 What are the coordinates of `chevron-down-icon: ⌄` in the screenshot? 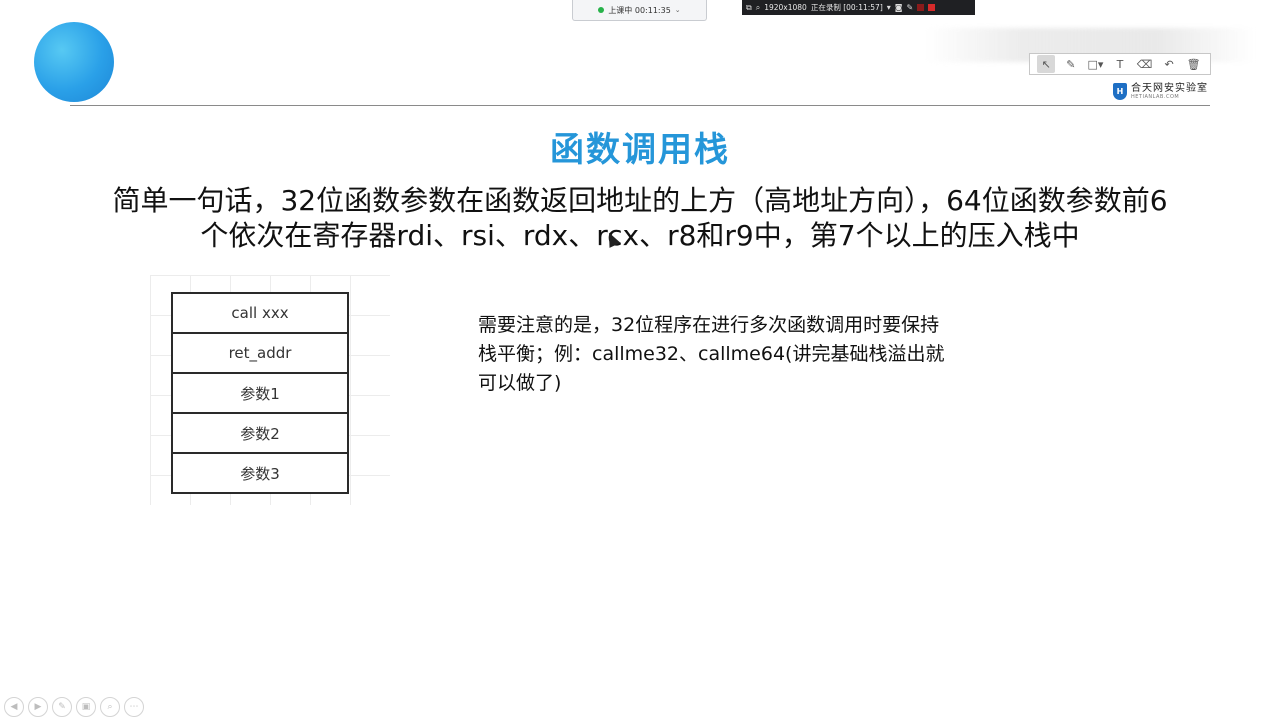 It's located at (677, 10).